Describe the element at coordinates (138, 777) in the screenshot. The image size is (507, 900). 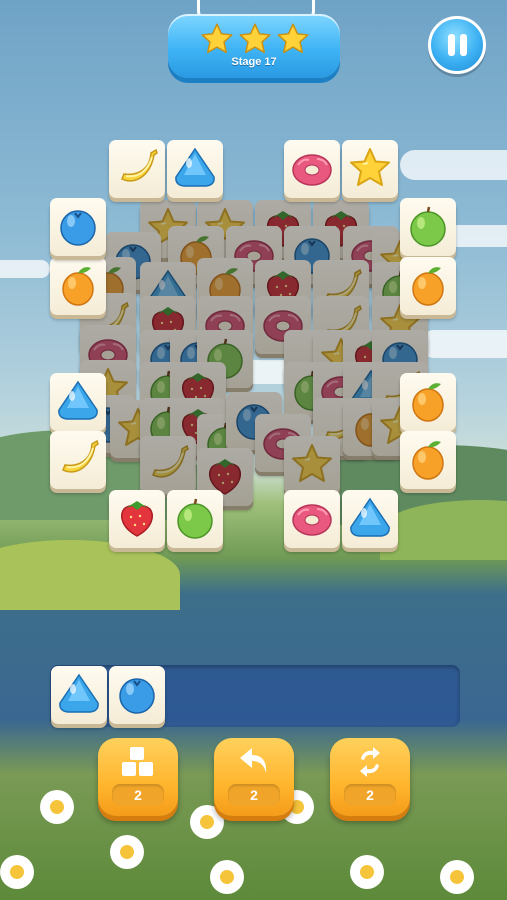
I see `powerup-shuffle-tiles-button: 2` at that location.